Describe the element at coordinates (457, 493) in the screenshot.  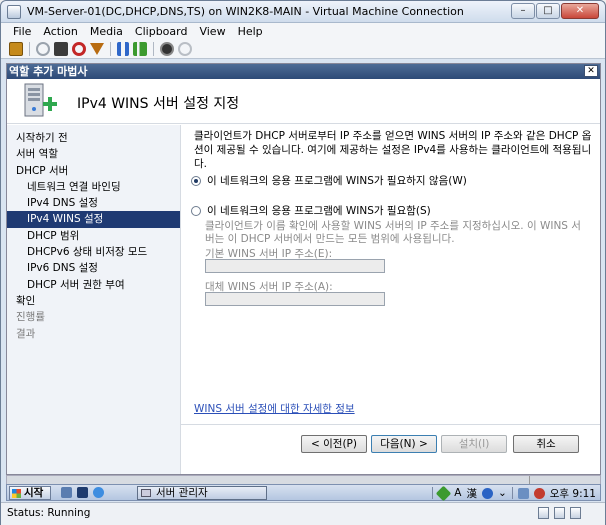
I see `ime-icon: A` at that location.